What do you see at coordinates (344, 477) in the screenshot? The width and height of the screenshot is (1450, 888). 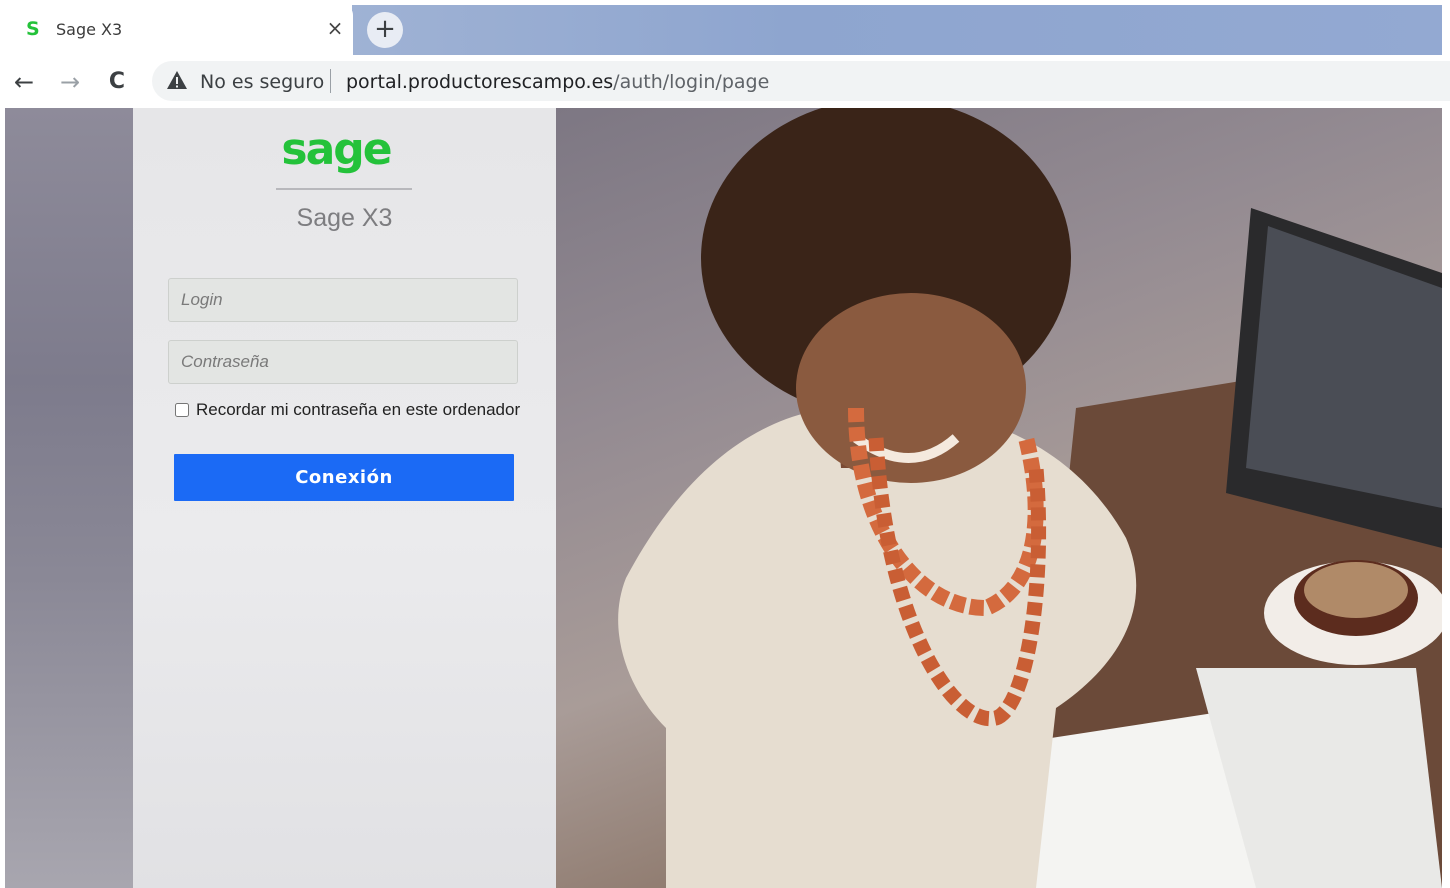 I see `connect-button: Conexión` at bounding box center [344, 477].